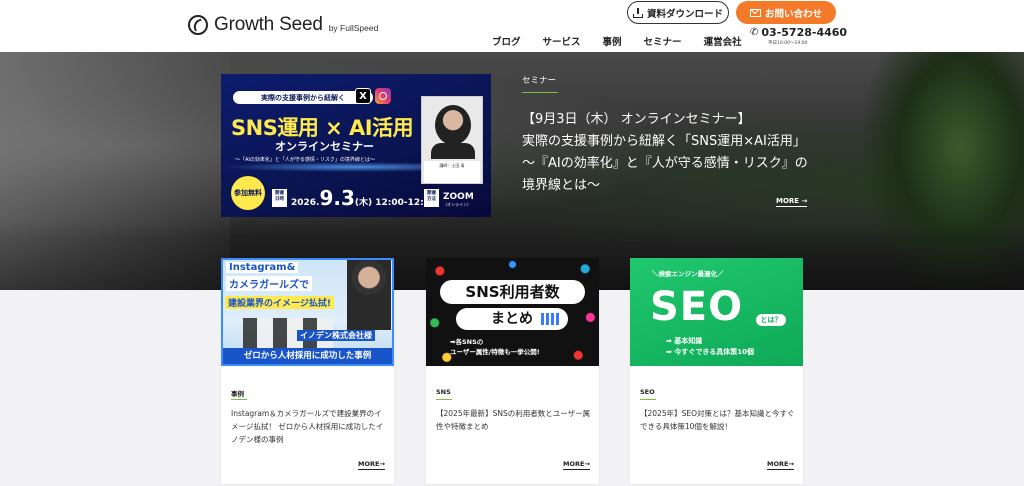  What do you see at coordinates (512, 292) in the screenshot?
I see `thumb-heading: SNS利用者数` at bounding box center [512, 292].